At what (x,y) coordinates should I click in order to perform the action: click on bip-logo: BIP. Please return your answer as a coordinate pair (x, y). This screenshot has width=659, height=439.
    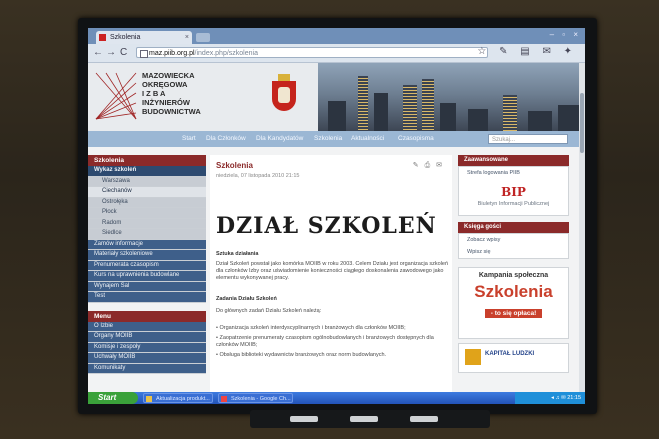
    Looking at the image, I should click on (513, 192).